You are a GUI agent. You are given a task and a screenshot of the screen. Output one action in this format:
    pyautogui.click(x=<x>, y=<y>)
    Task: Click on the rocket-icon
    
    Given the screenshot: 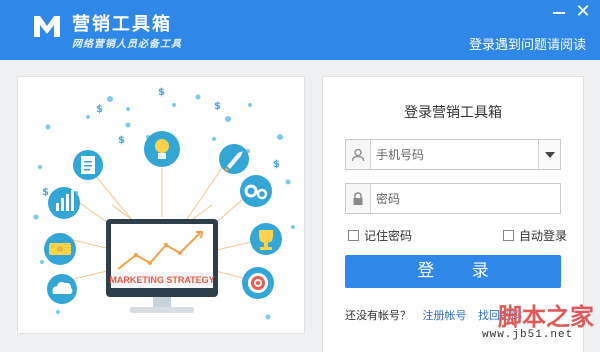 What is the action you would take?
    pyautogui.click(x=234, y=159)
    